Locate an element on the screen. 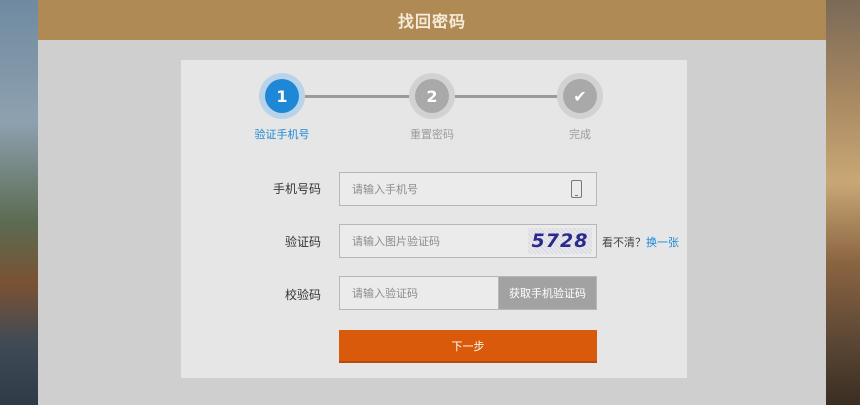 The image size is (860, 405). sms-code-placeholder: 请输入验证码 is located at coordinates (385, 293).